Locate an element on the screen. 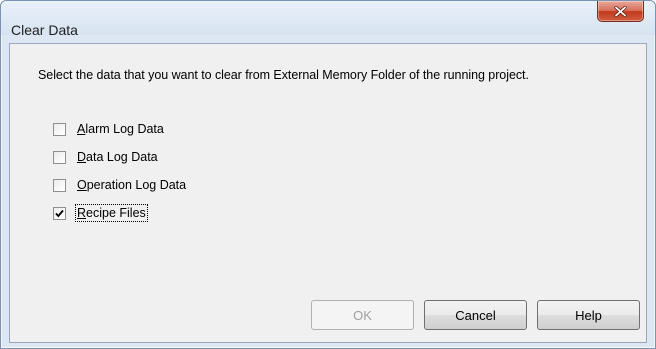  option-operation-log-data: Operation Log Data is located at coordinates (119, 185).